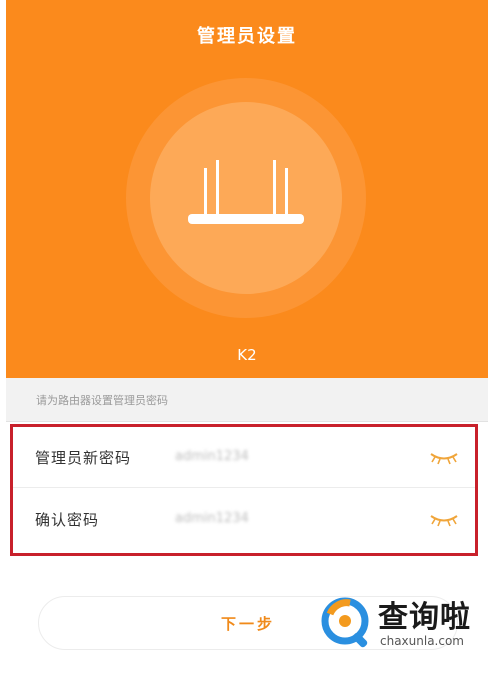 The image size is (494, 674). What do you see at coordinates (247, 400) in the screenshot?
I see `hint-bar: 请为路由器设置管理员密码` at bounding box center [247, 400].